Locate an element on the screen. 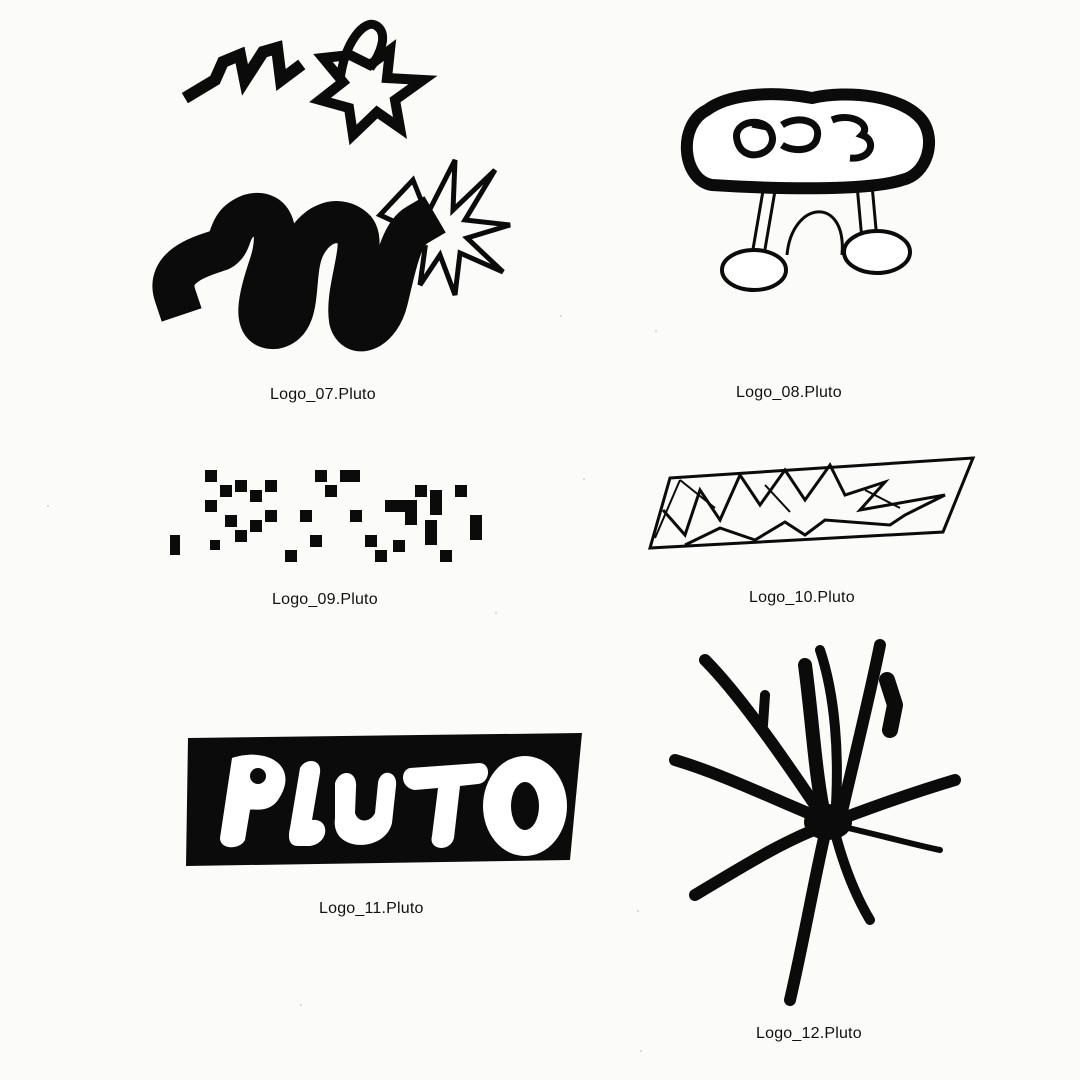 The height and width of the screenshot is (1080, 1080). logo-12-caption: Logo_12.Pluto is located at coordinates (809, 1033).